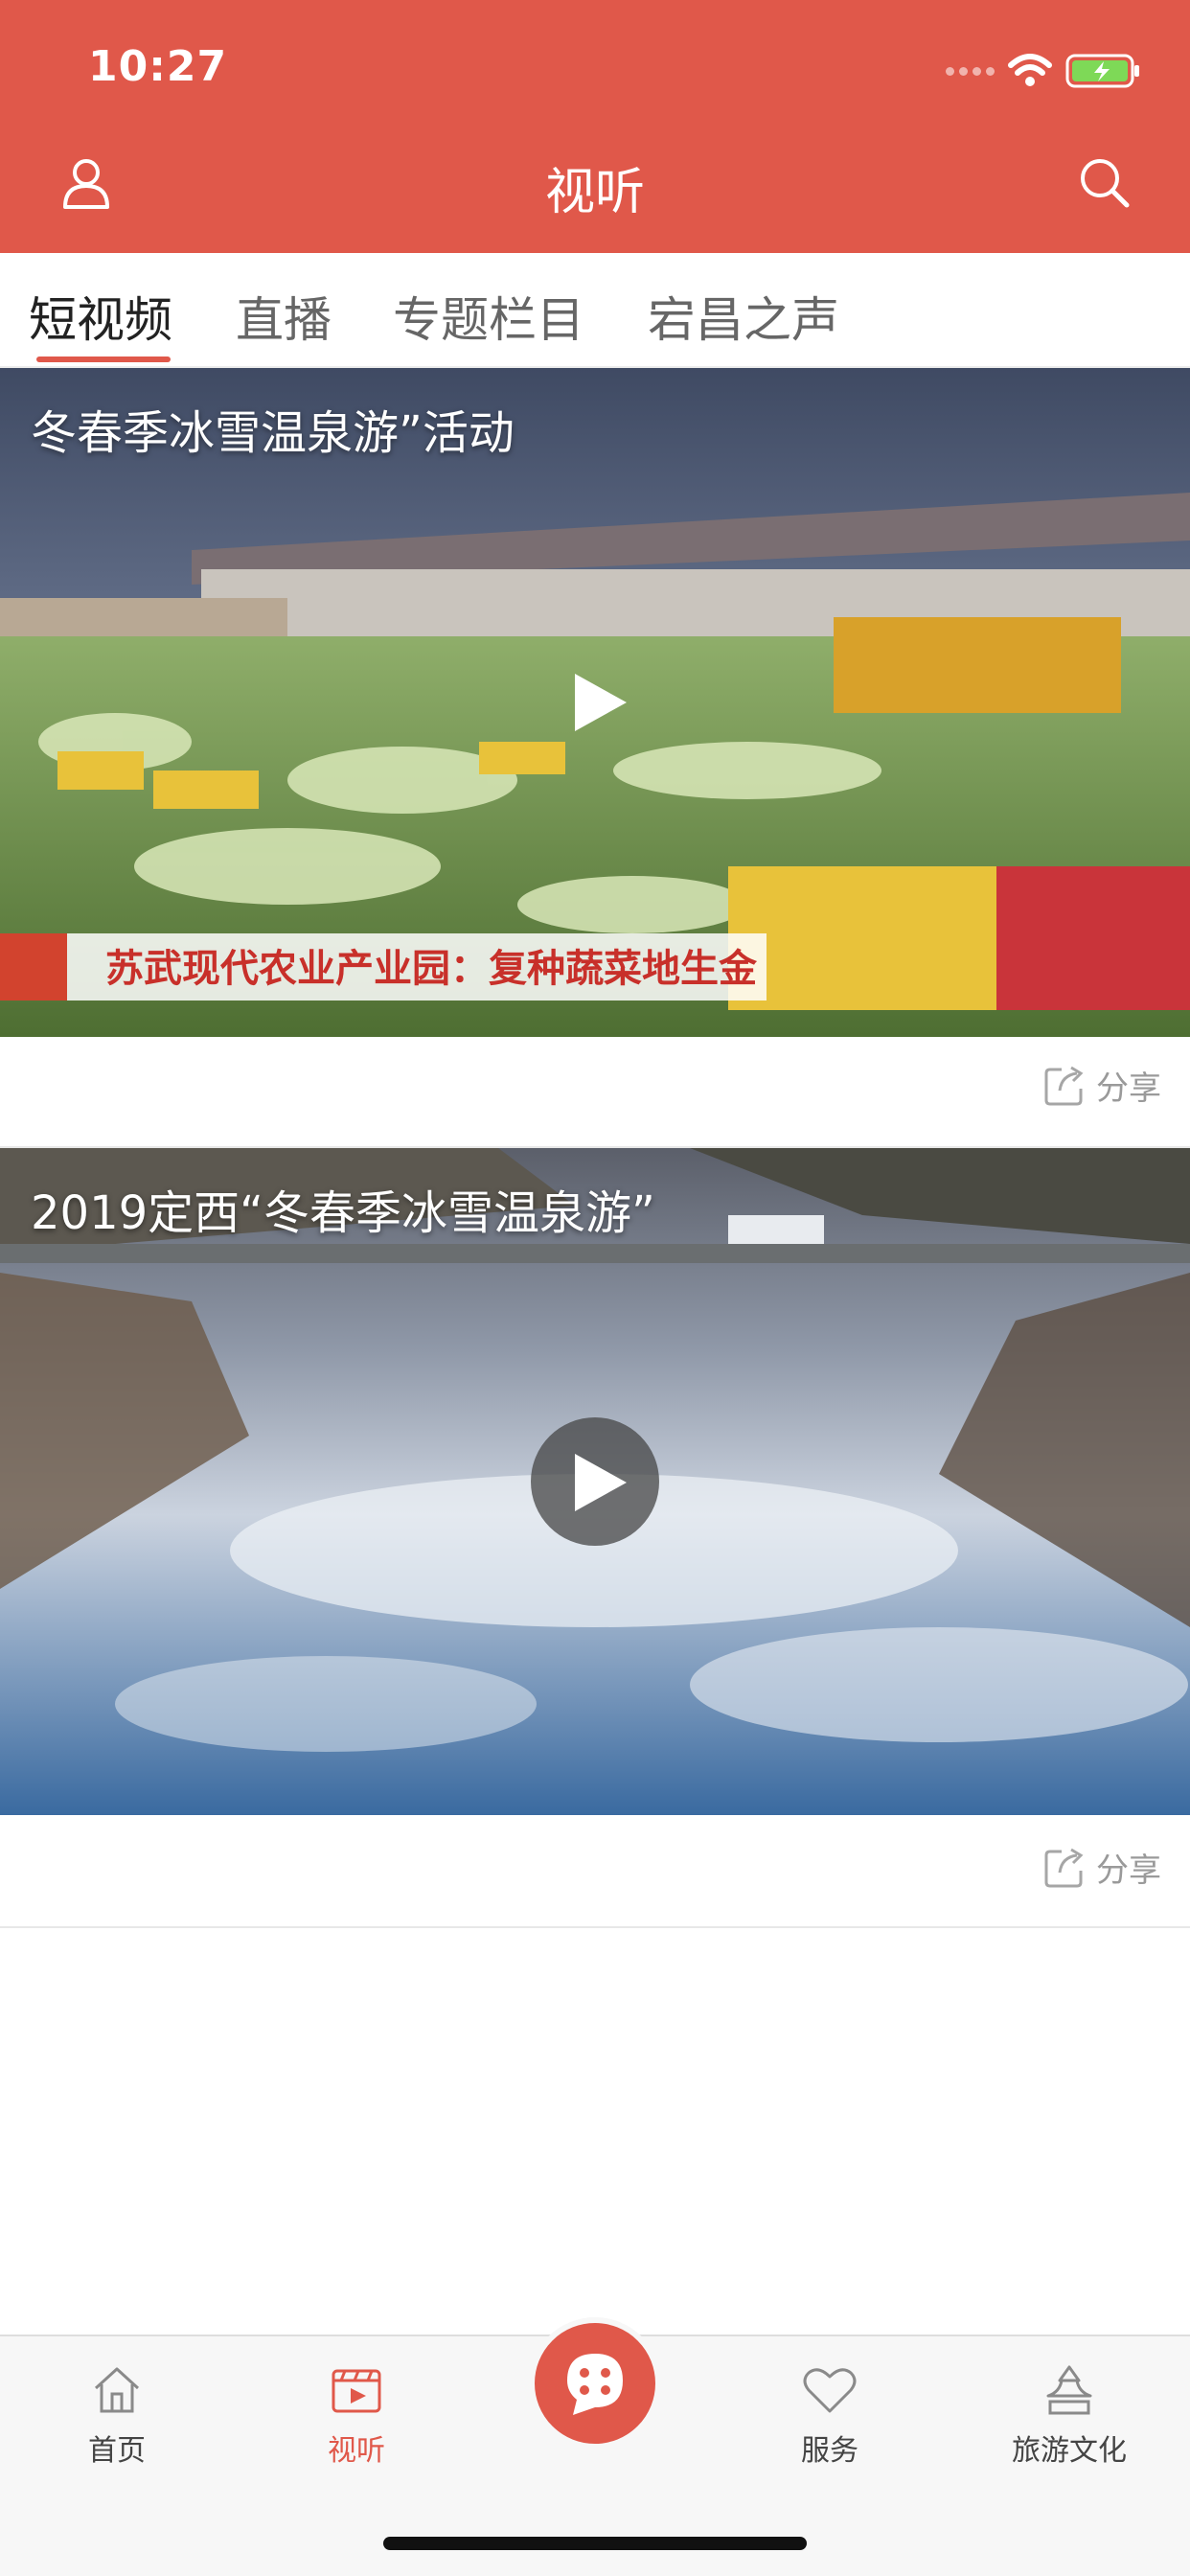  I want to click on header-bar: 10:27 视听, so click(595, 126).